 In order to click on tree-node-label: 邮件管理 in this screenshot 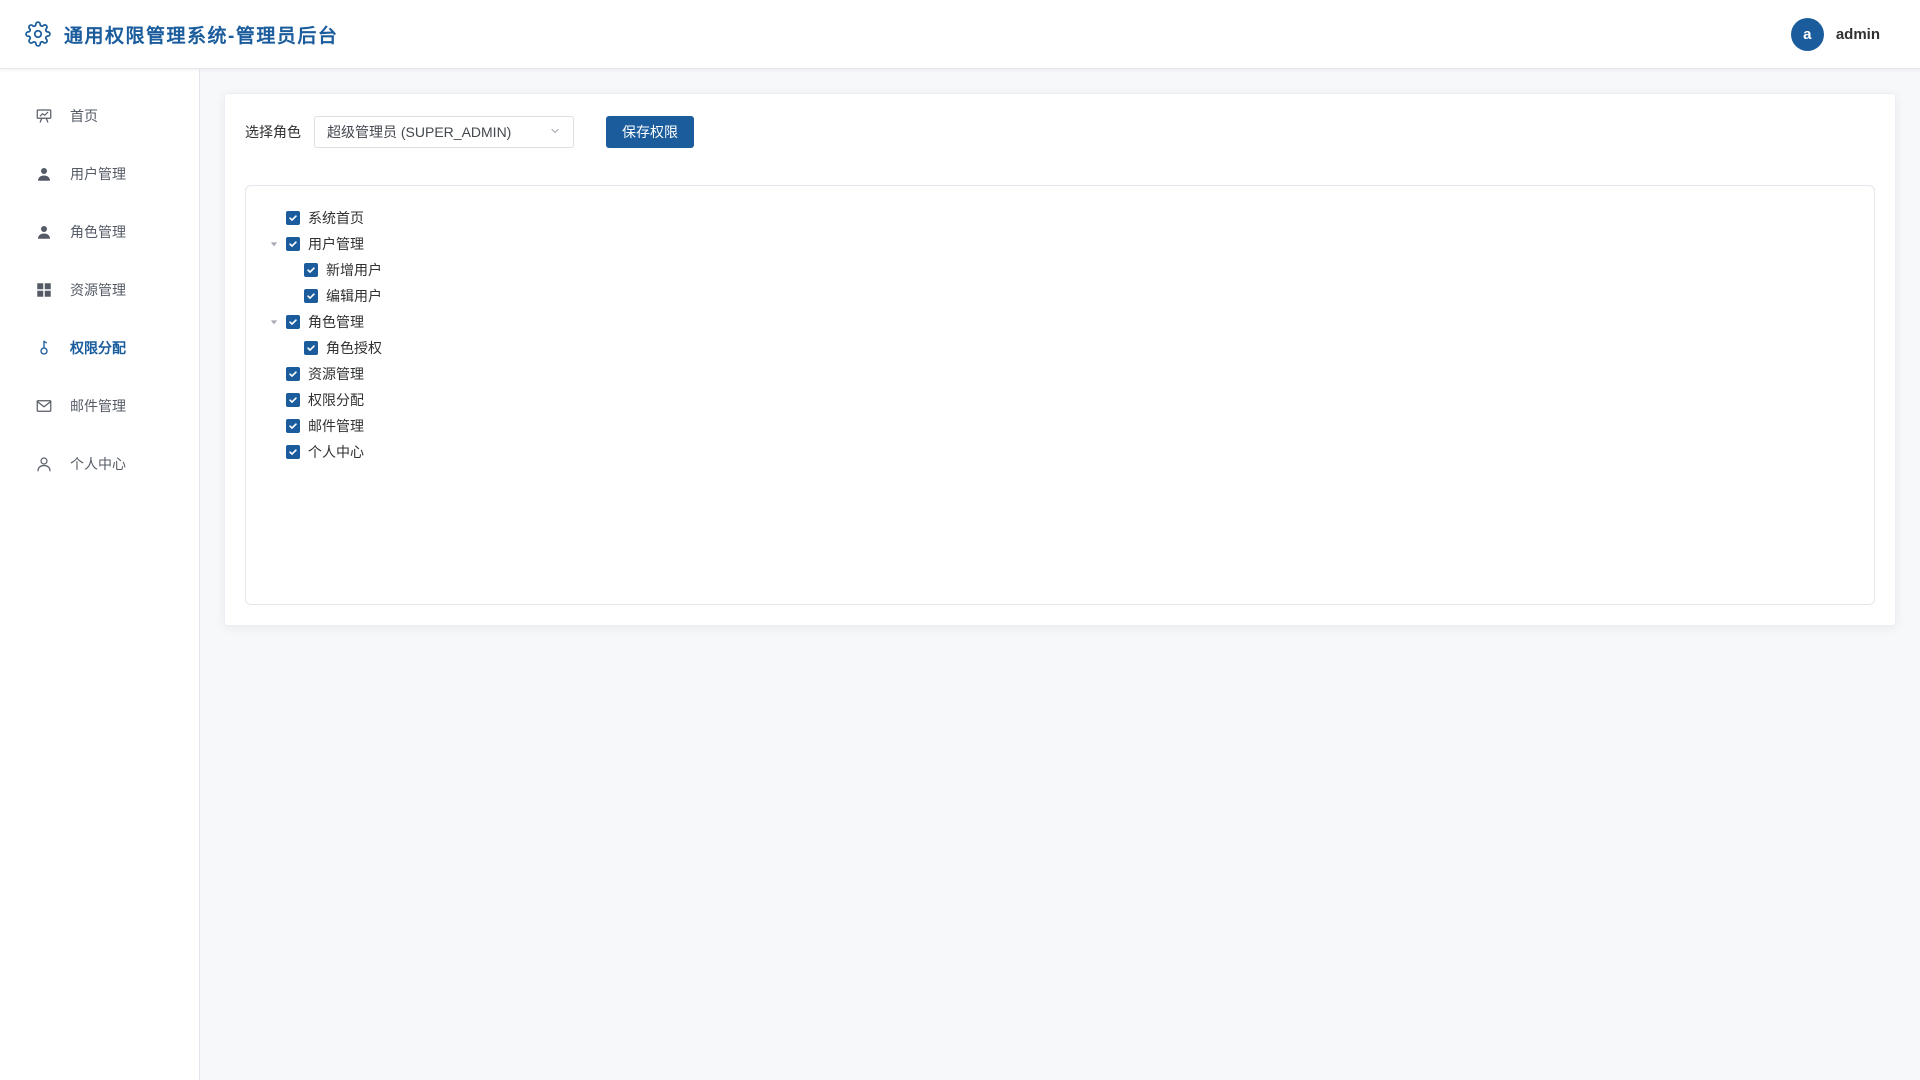, I will do `click(336, 426)`.